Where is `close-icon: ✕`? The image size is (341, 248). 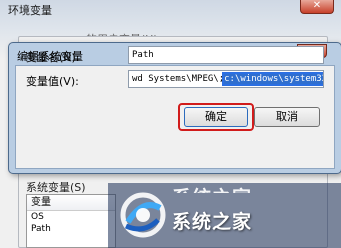 close-icon: ✕ is located at coordinates (317, 5).